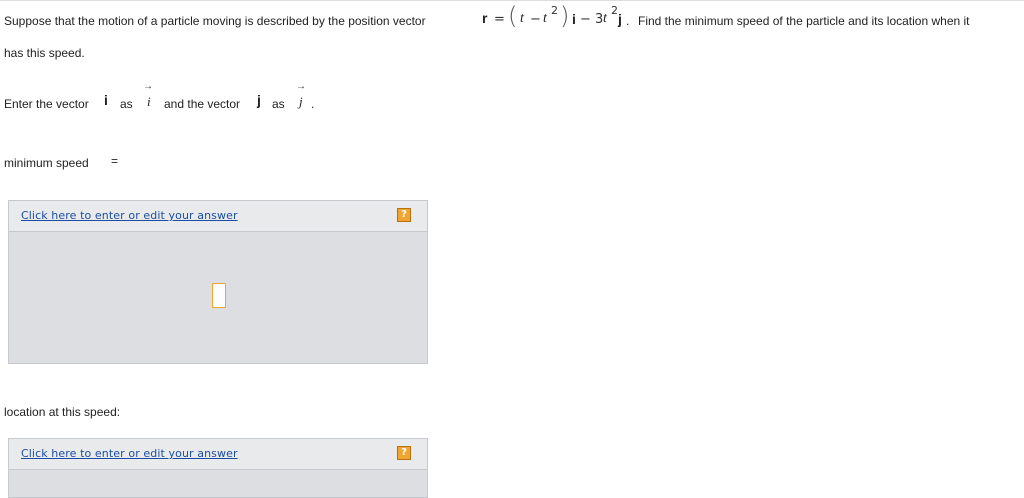 The height and width of the screenshot is (498, 1024). I want to click on vector-period: ., so click(628, 21).